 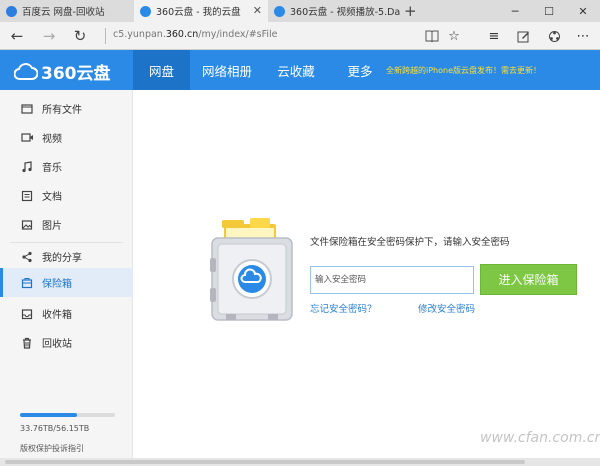 I want to click on document-icon, so click(x=27, y=196).